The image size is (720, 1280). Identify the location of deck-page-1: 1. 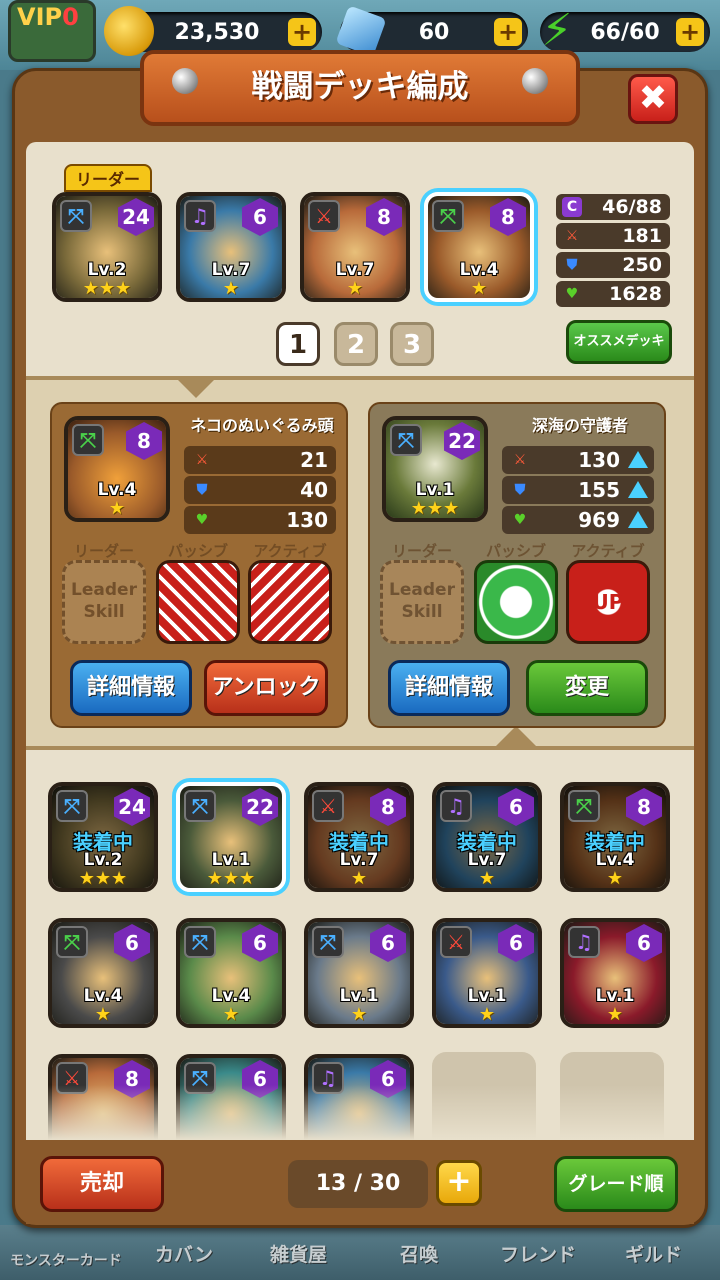
(298, 344).